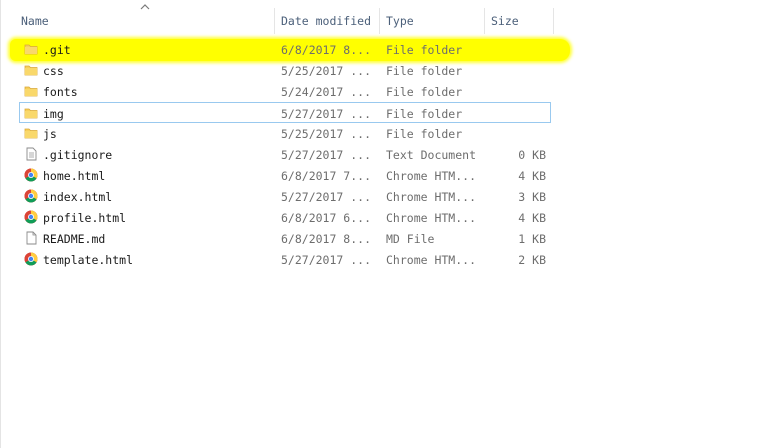  I want to click on file-type: MD File, so click(410, 239).